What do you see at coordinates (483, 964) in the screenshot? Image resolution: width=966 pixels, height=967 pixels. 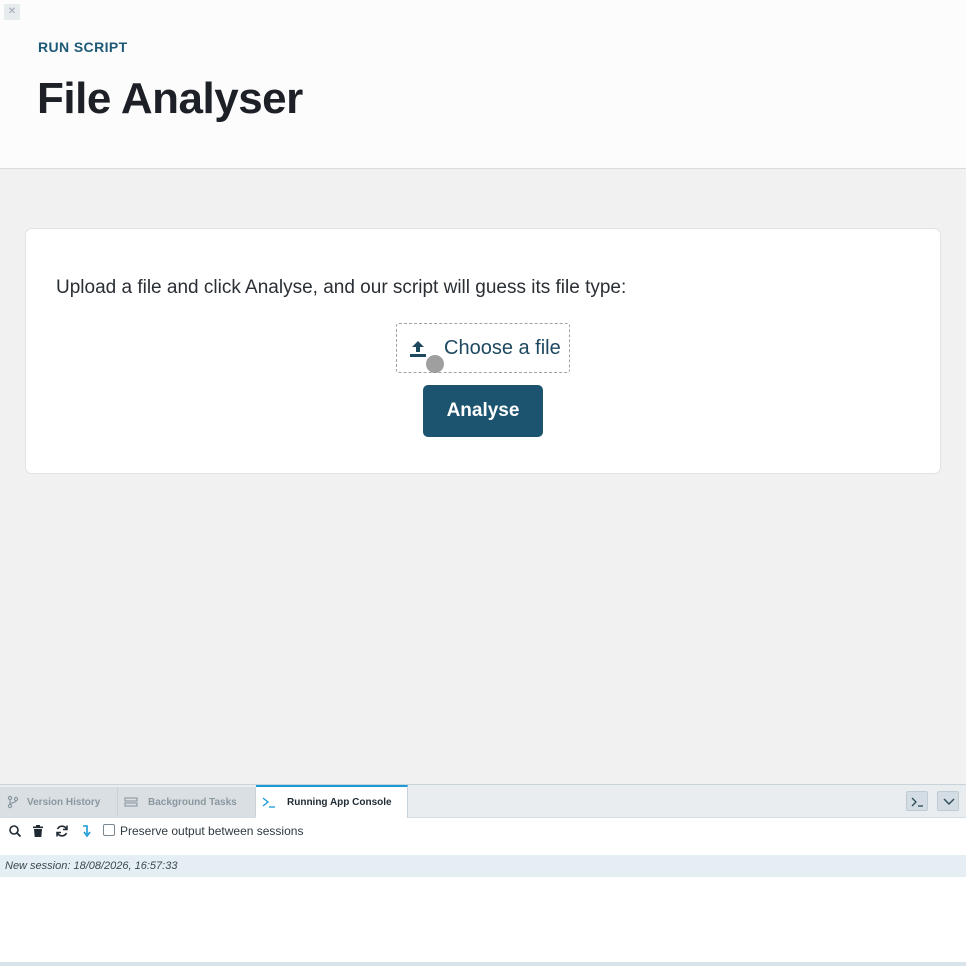 I see `panel-bottom-border` at bounding box center [483, 964].